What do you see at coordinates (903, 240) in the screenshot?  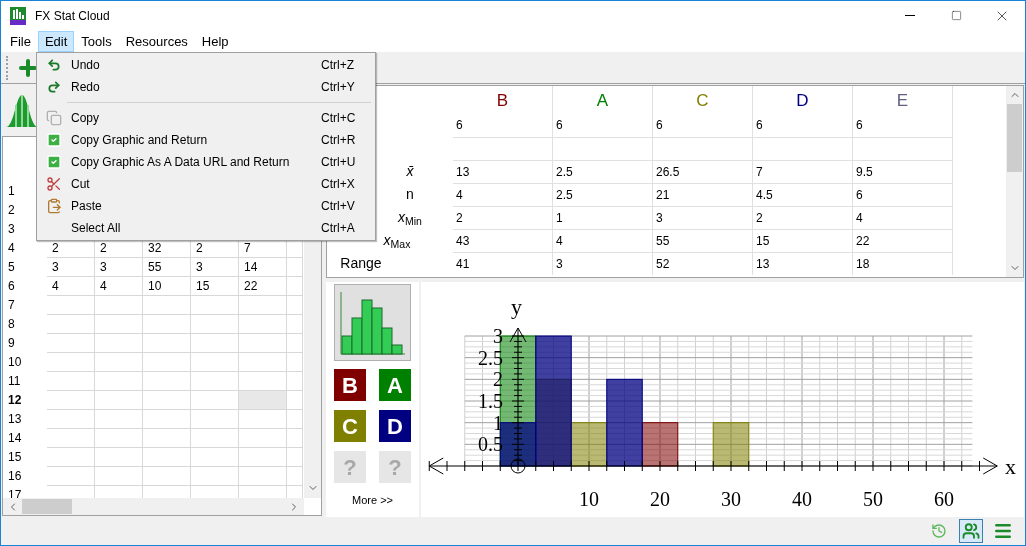 I see `table-cell: 22` at bounding box center [903, 240].